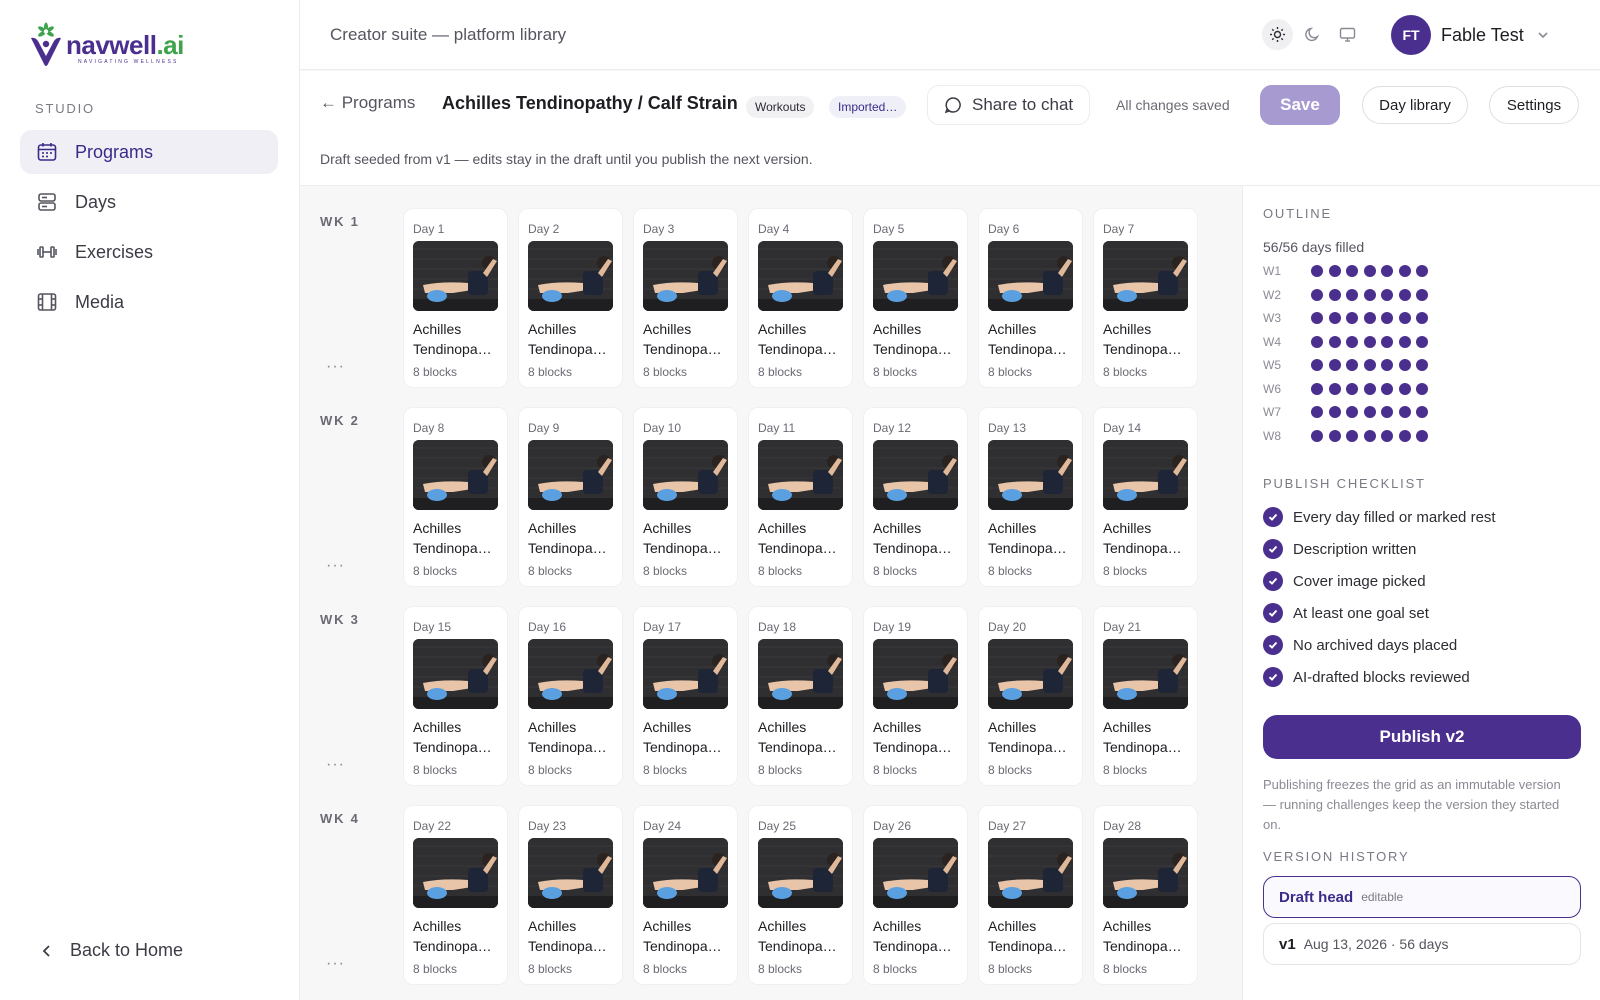 Image resolution: width=1600 pixels, height=1000 pixels. I want to click on day-card: Day 19 Achilles Tendinopa… 8 blocks, so click(915, 696).